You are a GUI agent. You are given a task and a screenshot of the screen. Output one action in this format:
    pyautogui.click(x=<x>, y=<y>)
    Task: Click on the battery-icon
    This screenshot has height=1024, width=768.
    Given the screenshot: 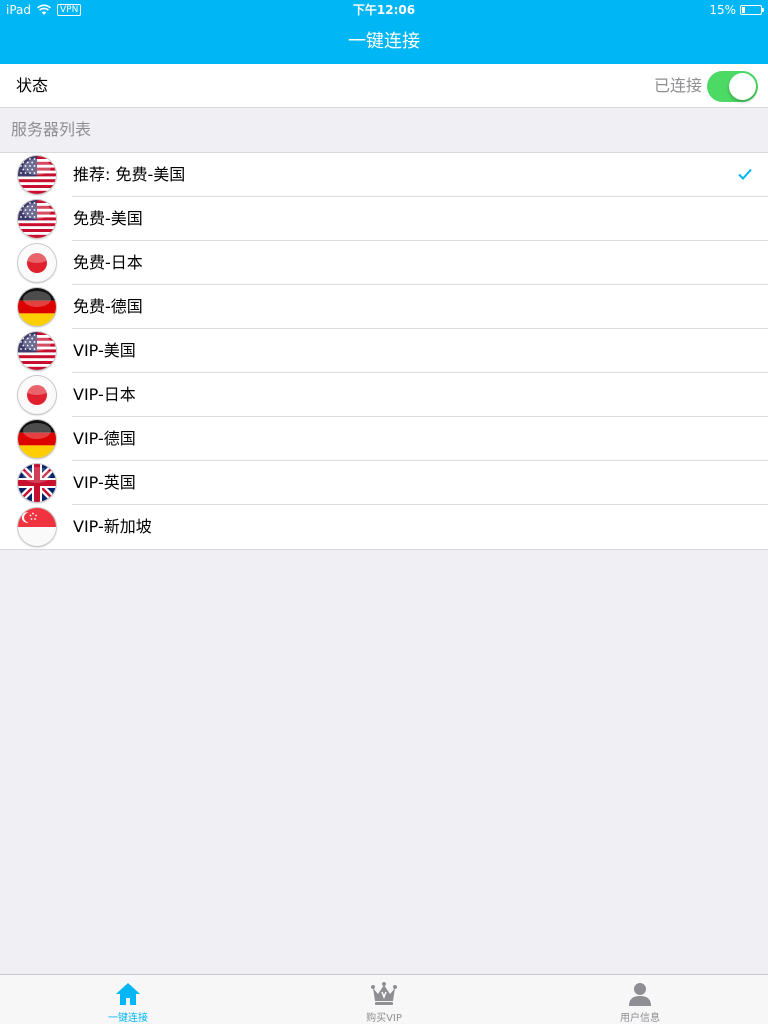 What is the action you would take?
    pyautogui.click(x=752, y=10)
    